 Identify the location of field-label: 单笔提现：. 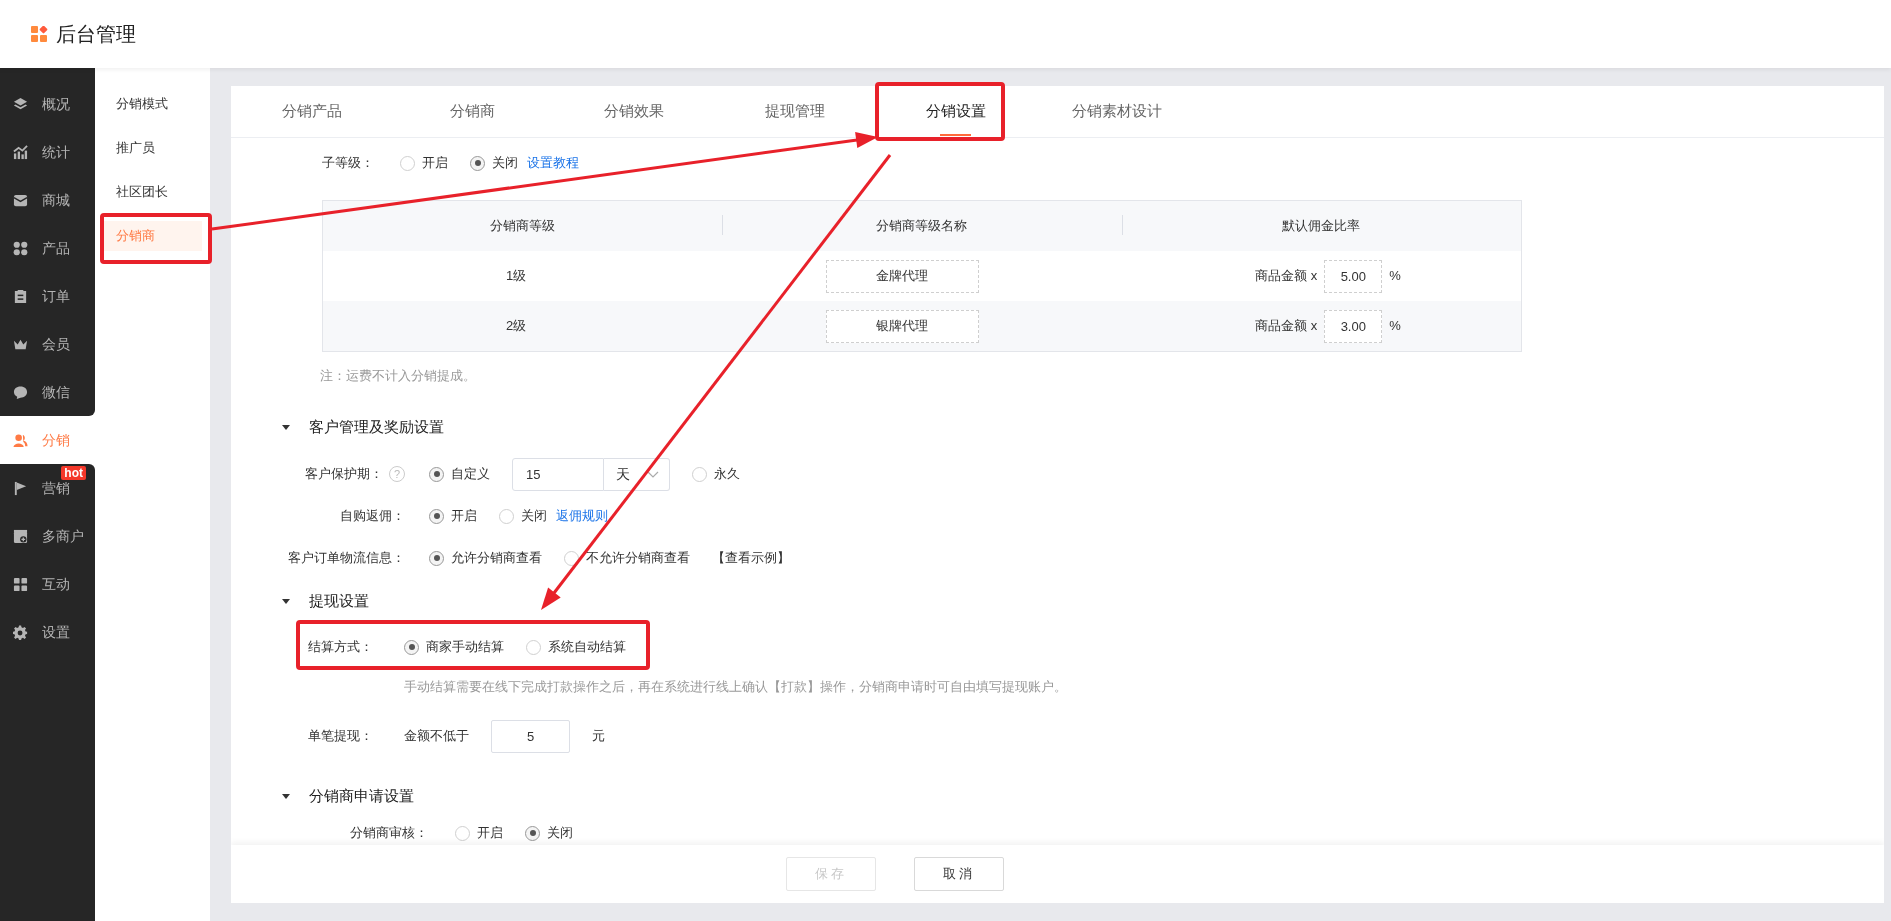
(340, 736).